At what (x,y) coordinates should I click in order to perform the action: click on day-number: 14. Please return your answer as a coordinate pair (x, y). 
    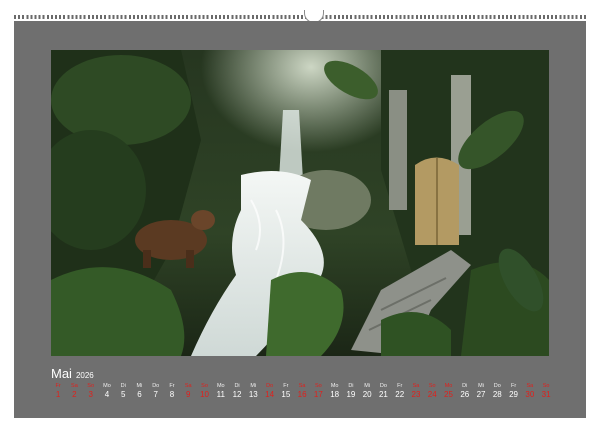
    Looking at the image, I should click on (270, 394).